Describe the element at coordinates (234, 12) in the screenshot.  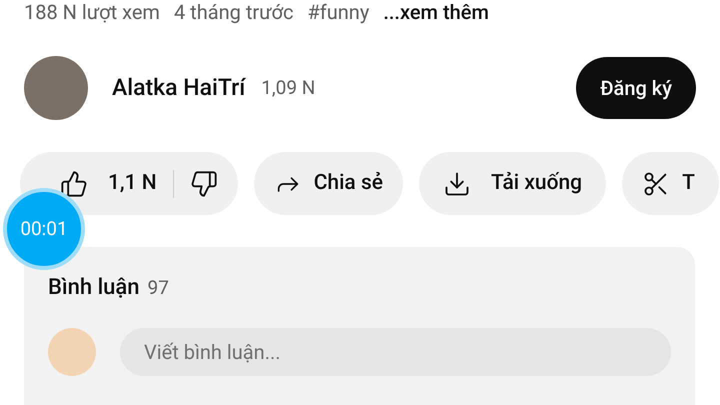
I see `upload-age: 4 tháng trước` at that location.